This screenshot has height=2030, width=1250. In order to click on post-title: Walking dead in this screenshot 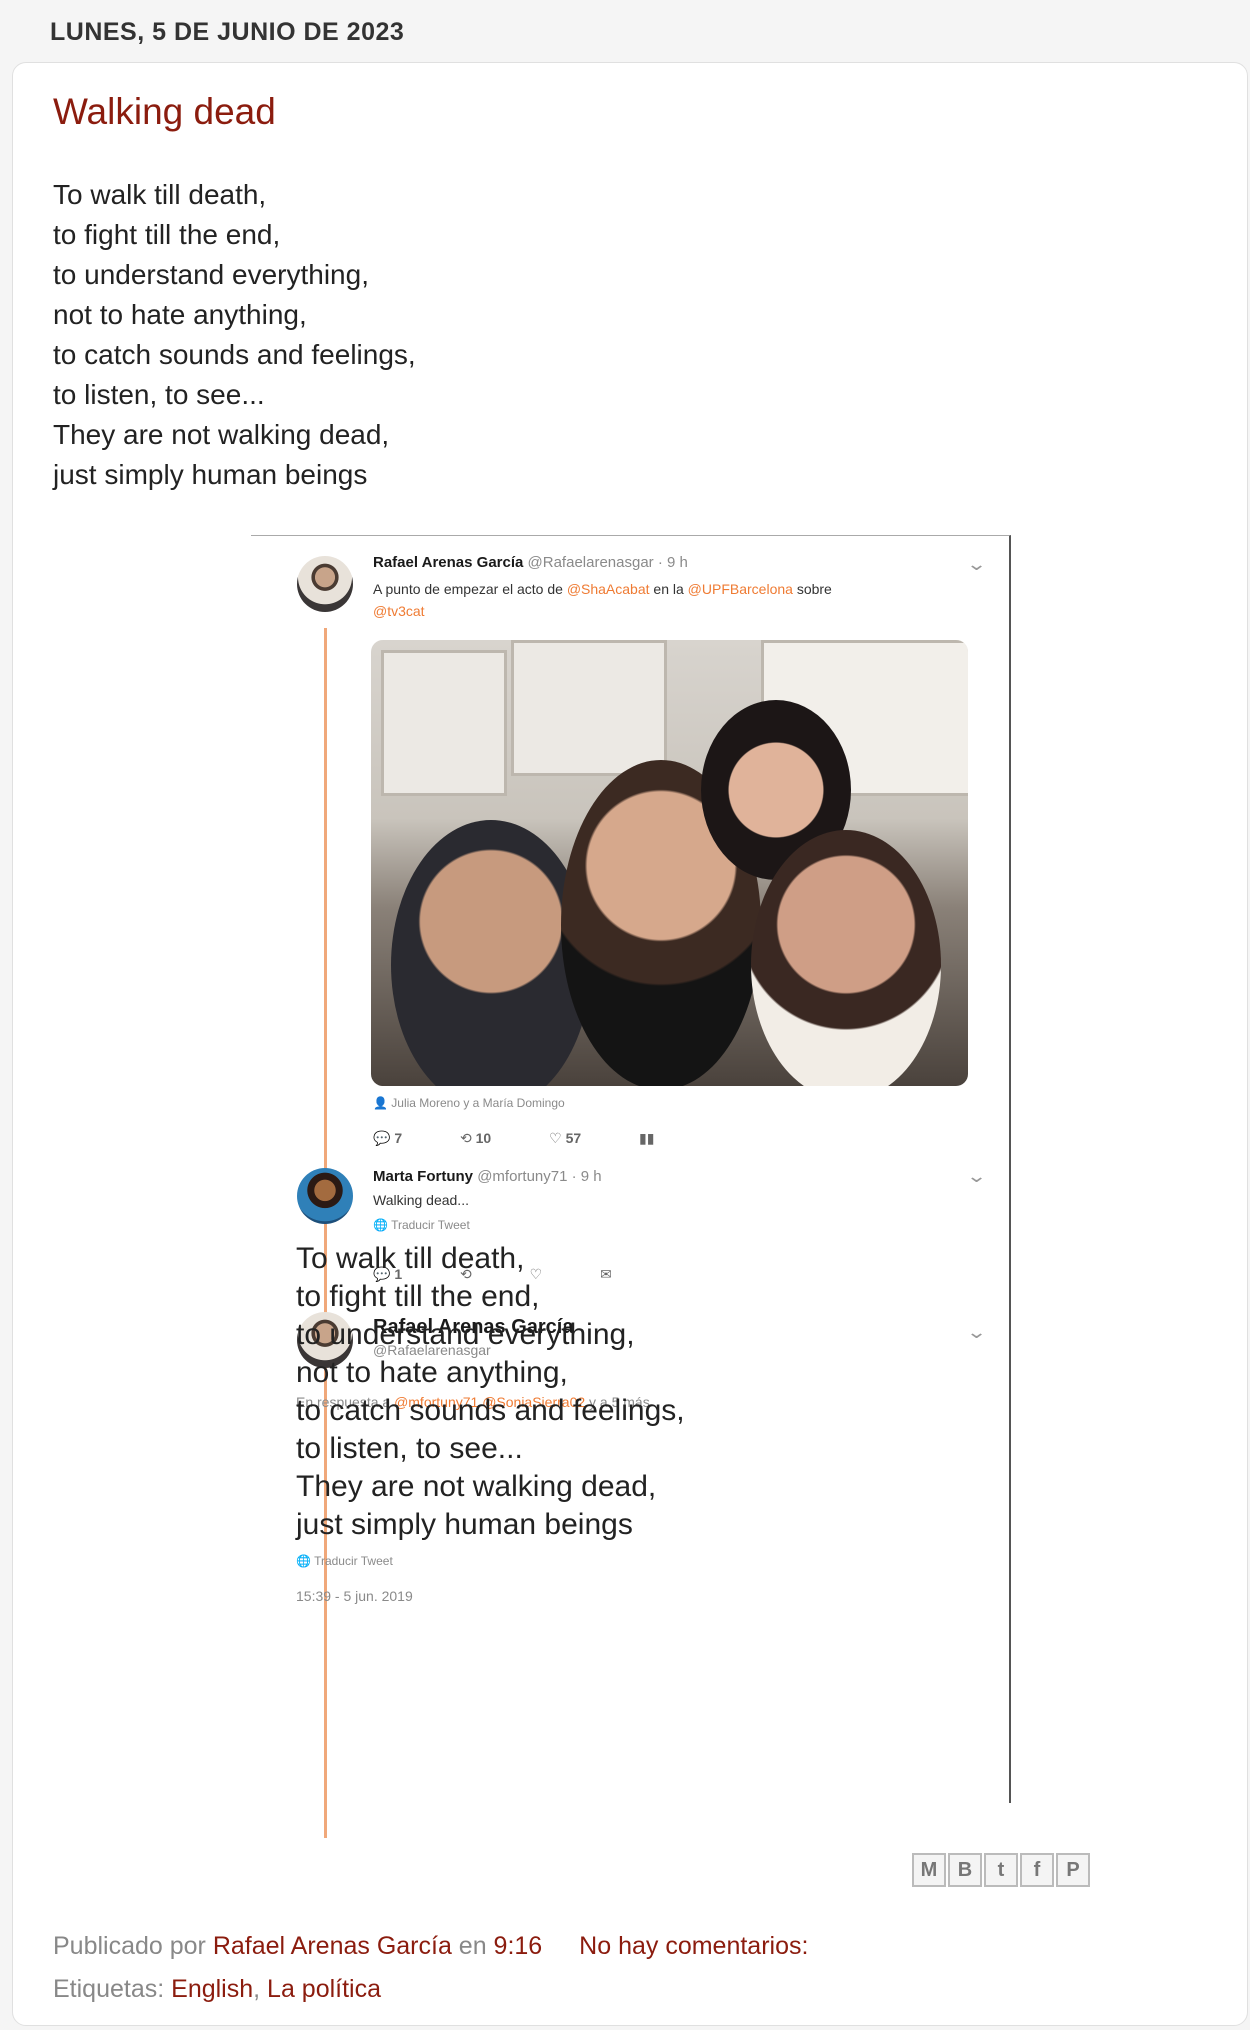, I will do `click(164, 112)`.